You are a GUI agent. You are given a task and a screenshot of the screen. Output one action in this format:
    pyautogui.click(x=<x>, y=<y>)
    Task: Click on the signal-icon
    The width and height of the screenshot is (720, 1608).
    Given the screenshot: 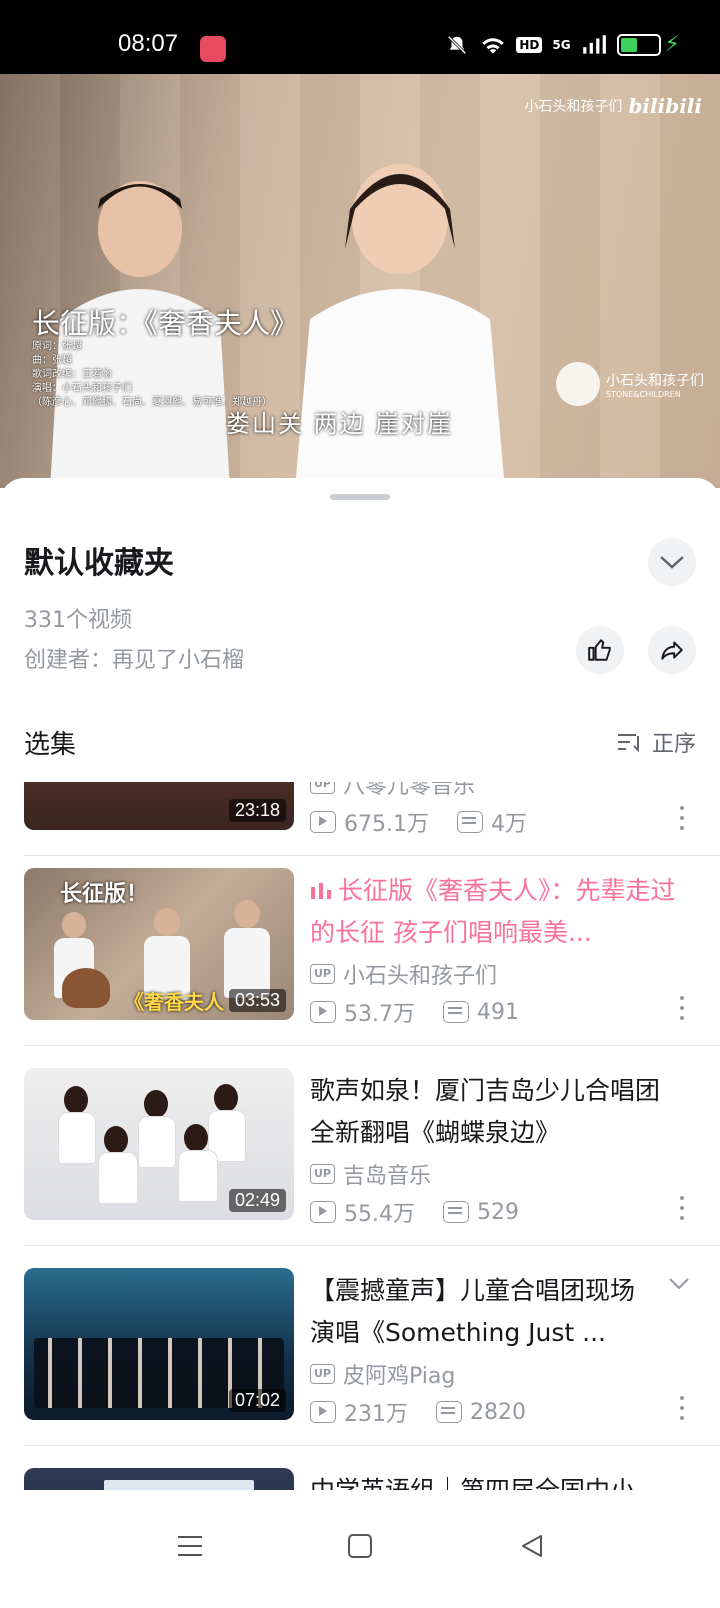 What is the action you would take?
    pyautogui.click(x=594, y=44)
    